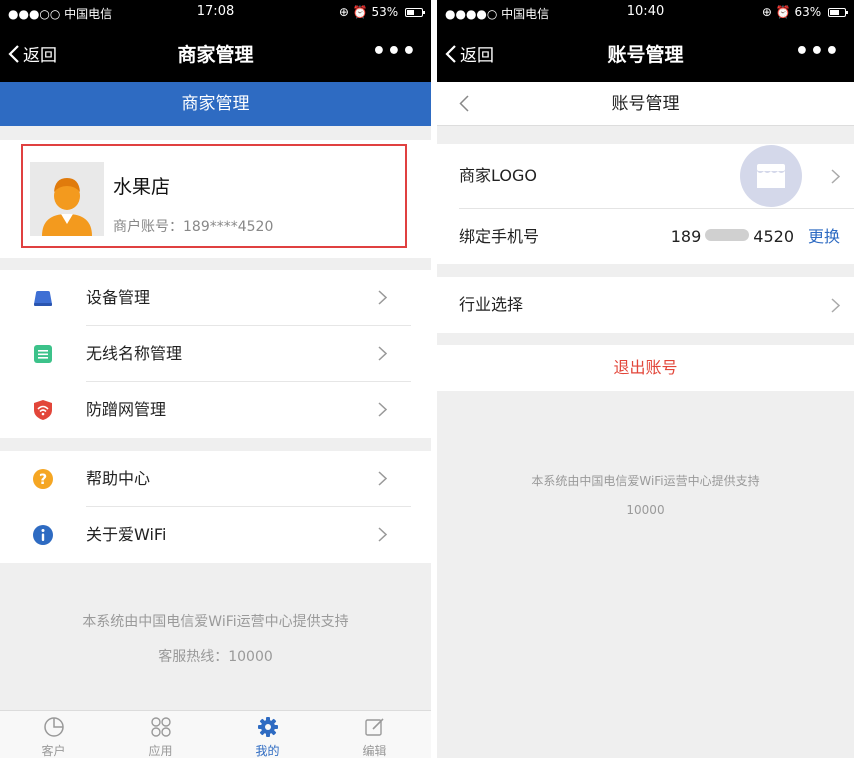 The image size is (854, 758). What do you see at coordinates (645, 368) in the screenshot?
I see `logout-button: 退出账号` at bounding box center [645, 368].